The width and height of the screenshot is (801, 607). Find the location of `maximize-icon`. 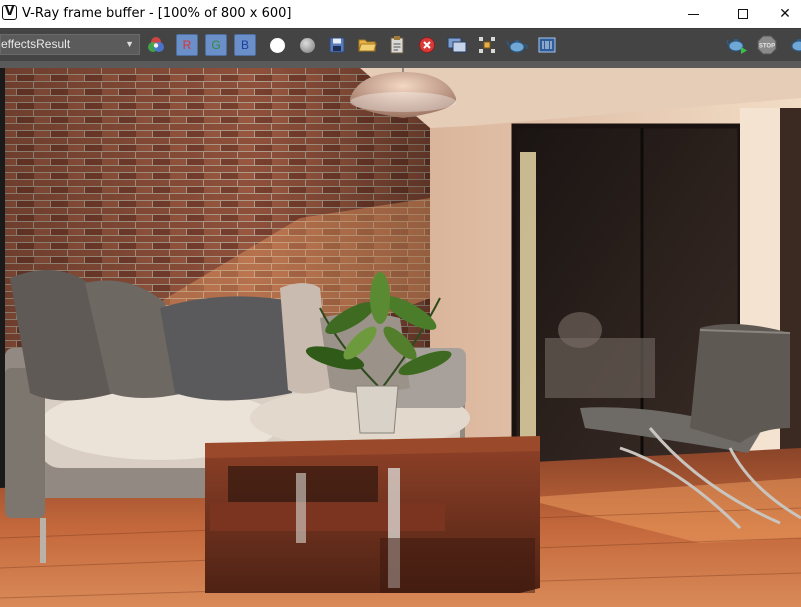

maximize-icon is located at coordinates (743, 14).